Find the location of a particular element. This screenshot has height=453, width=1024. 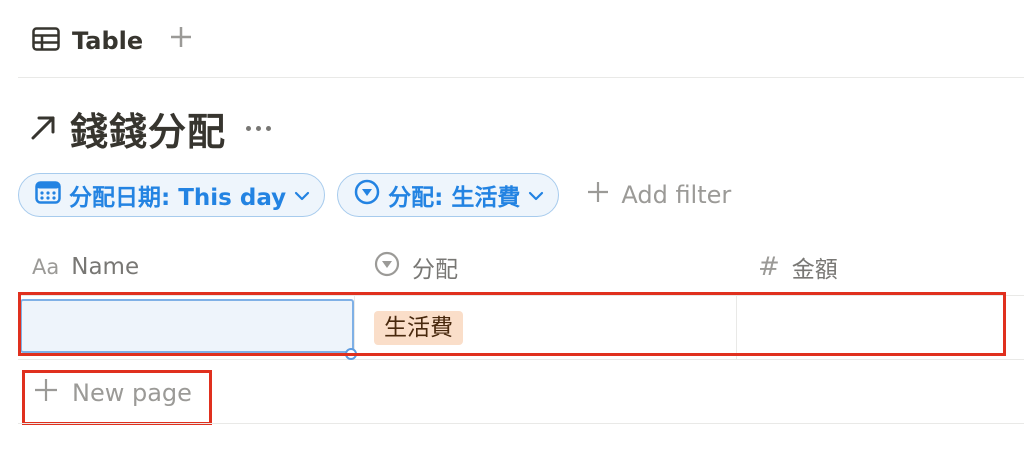

column-header-amount-label: 金額 is located at coordinates (814, 269).